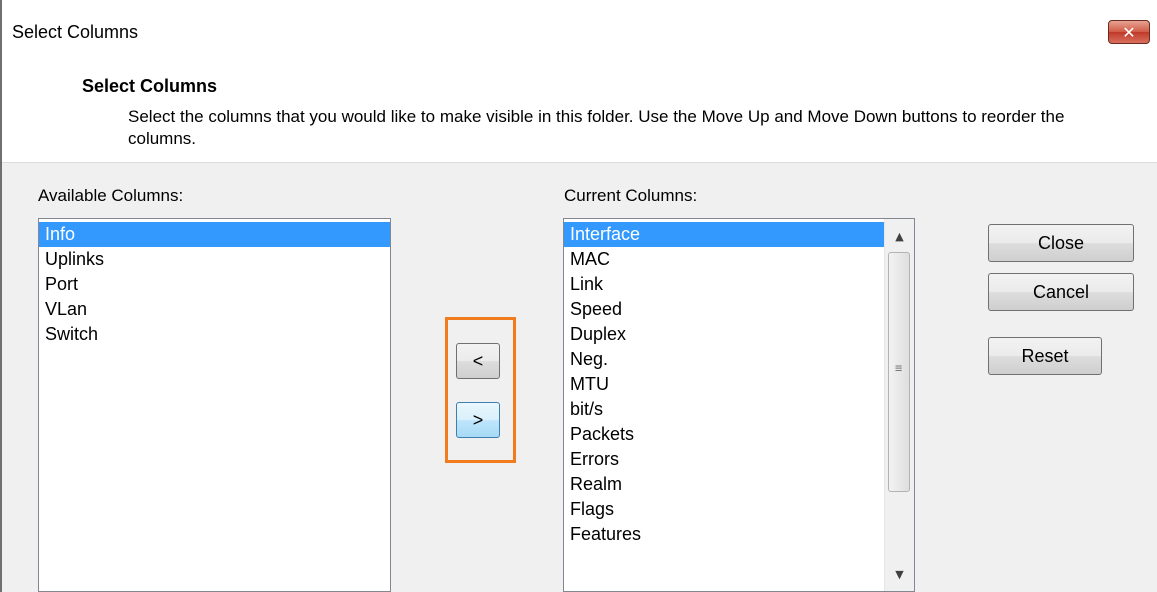 The image size is (1157, 592). I want to click on window-title: Select Columns, so click(75, 32).